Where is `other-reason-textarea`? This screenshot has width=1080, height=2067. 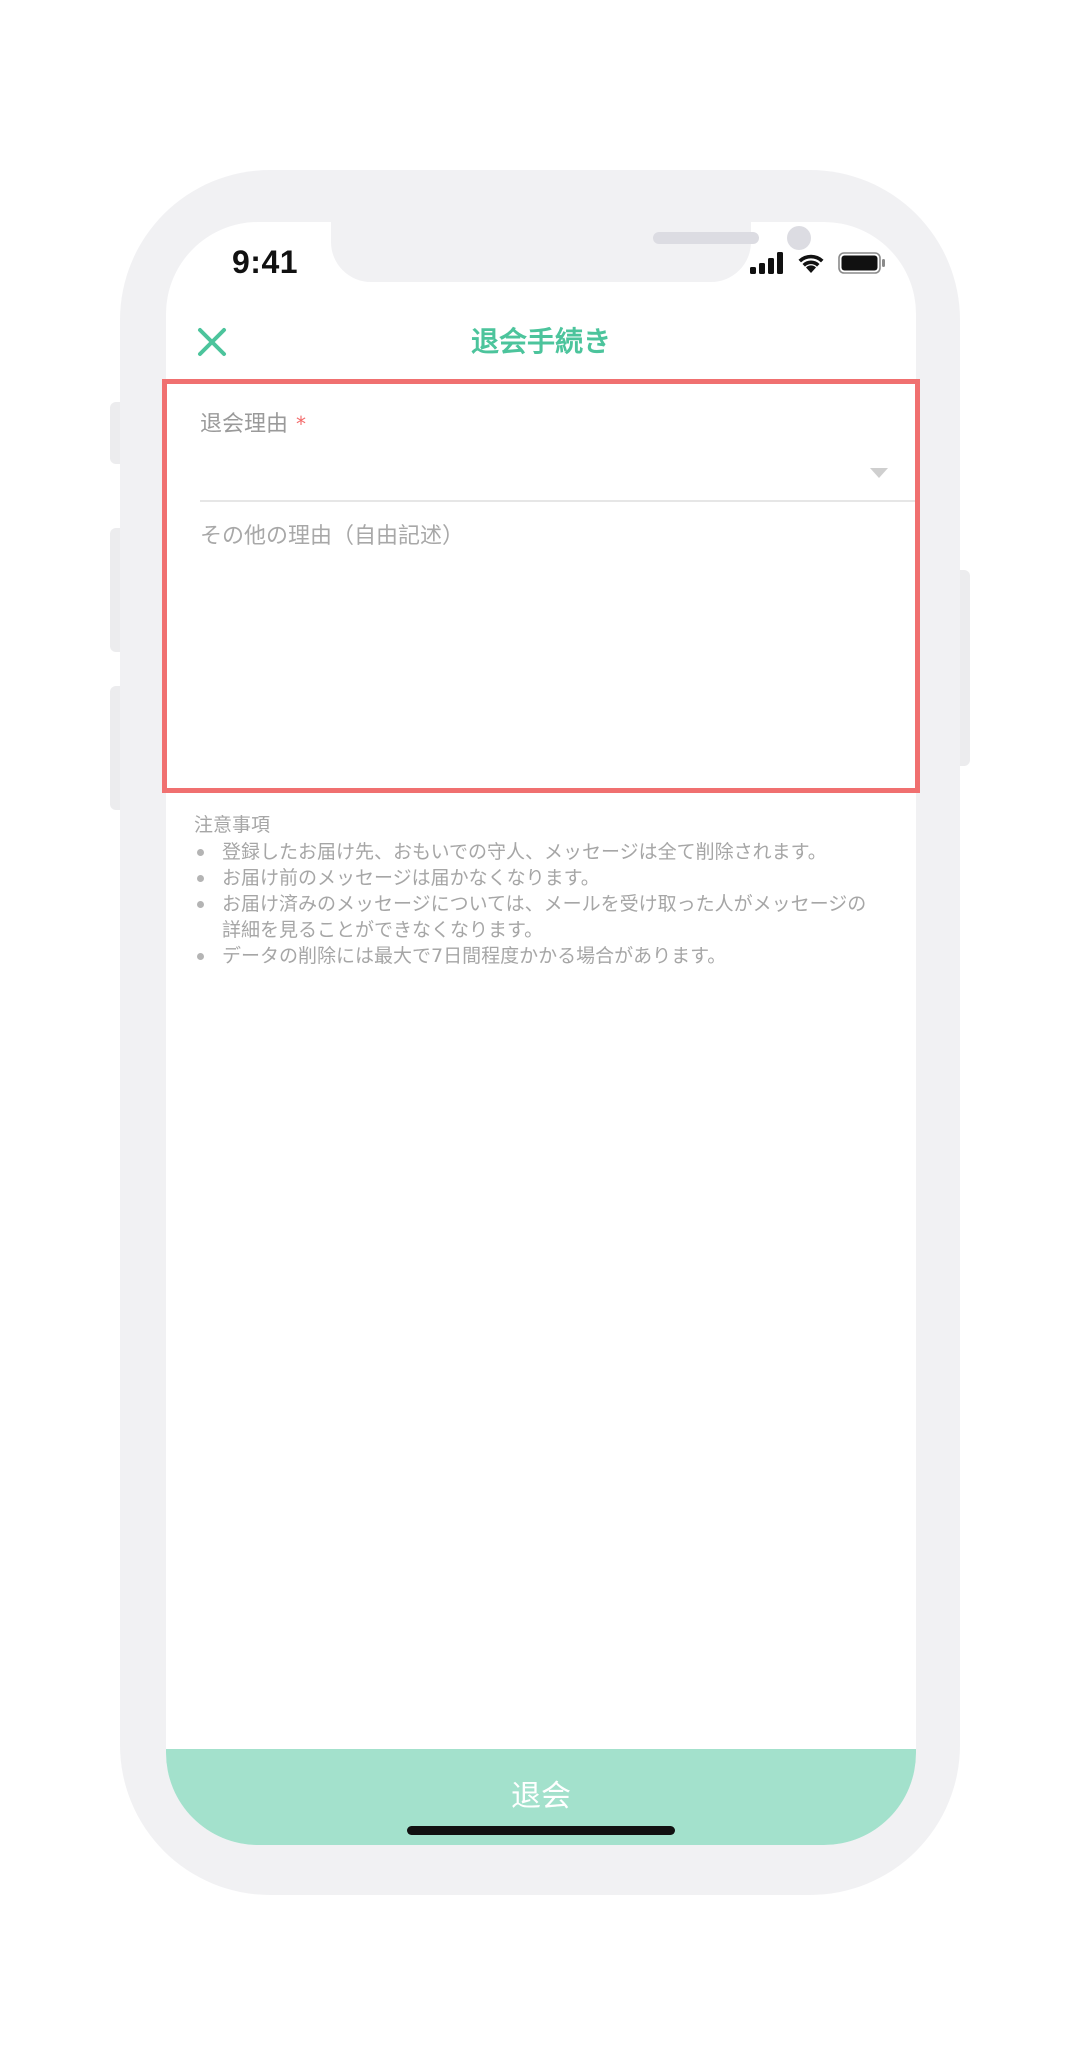 other-reason-textarea is located at coordinates (545, 643).